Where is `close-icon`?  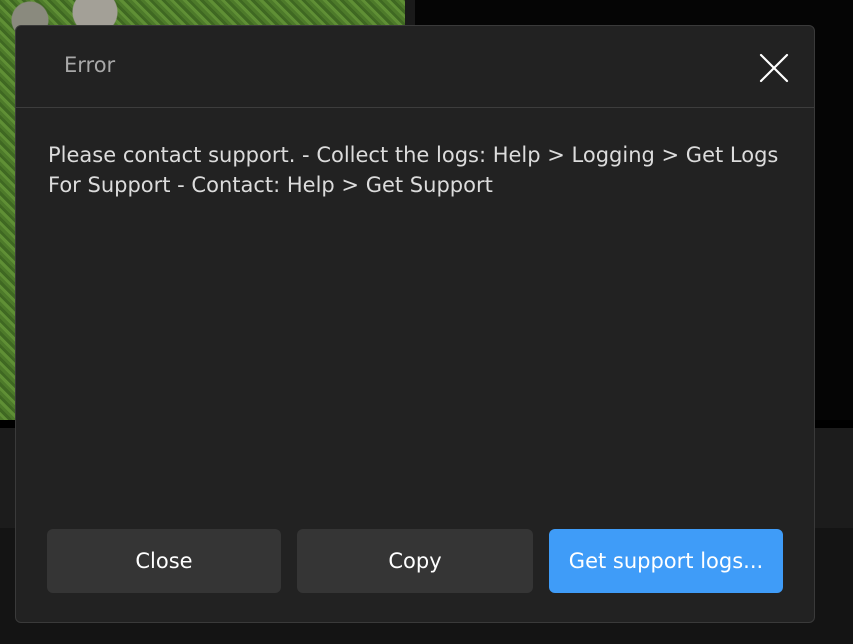 close-icon is located at coordinates (774, 68).